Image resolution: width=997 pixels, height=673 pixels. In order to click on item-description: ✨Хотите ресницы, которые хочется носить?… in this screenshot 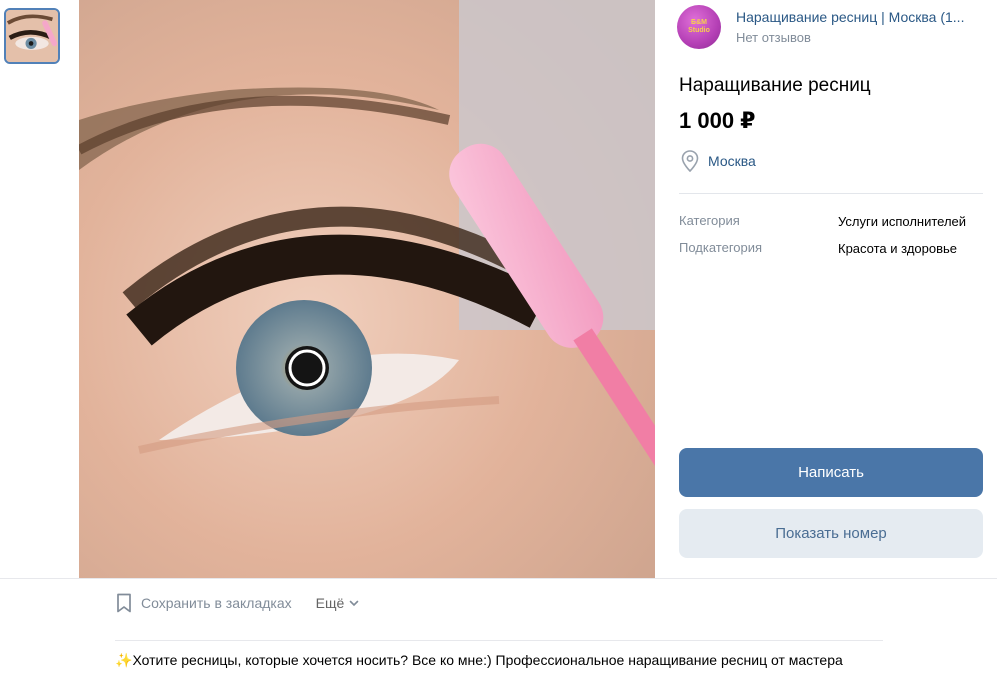, I will do `click(479, 660)`.